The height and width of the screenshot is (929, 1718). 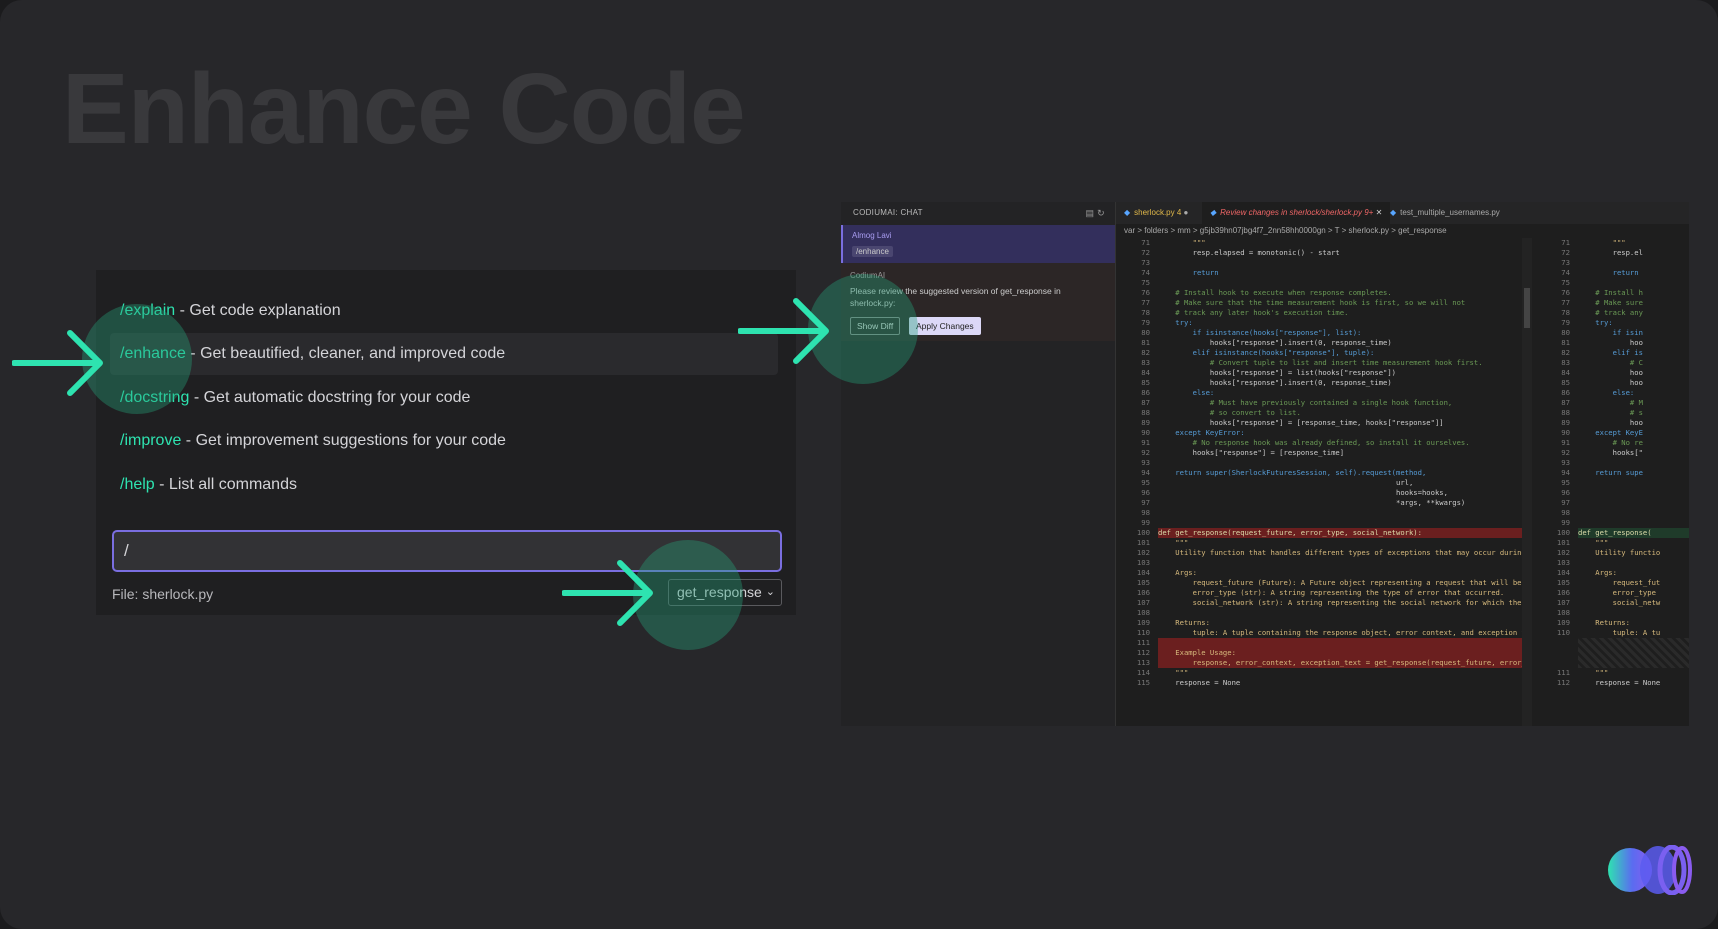 I want to click on line-number: 76, so click(x=1565, y=292).